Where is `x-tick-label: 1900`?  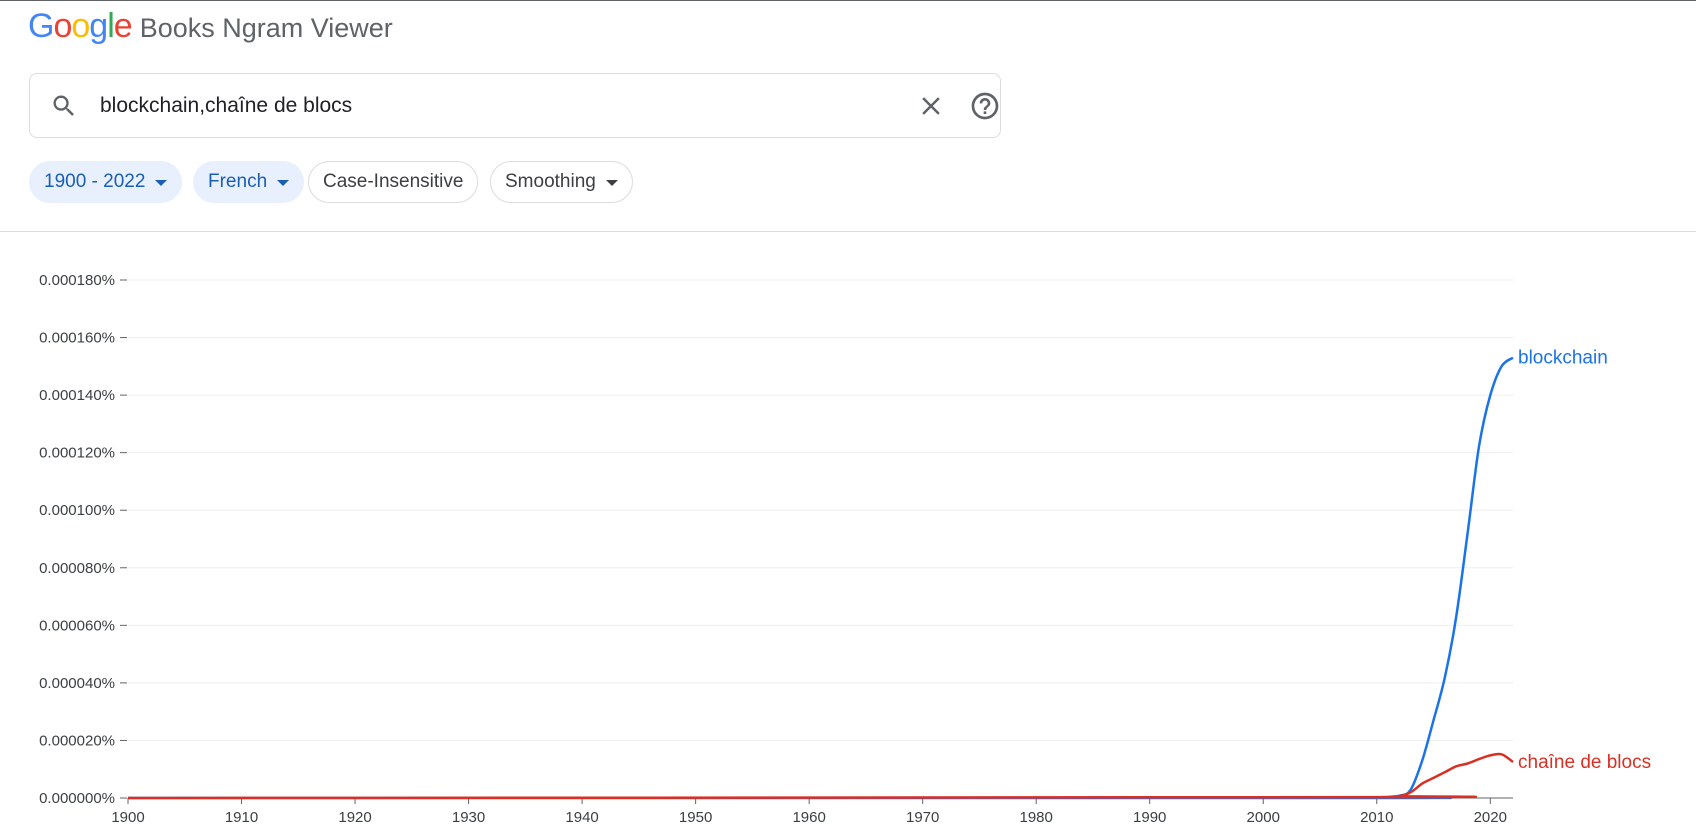 x-tick-label: 1900 is located at coordinates (127, 817).